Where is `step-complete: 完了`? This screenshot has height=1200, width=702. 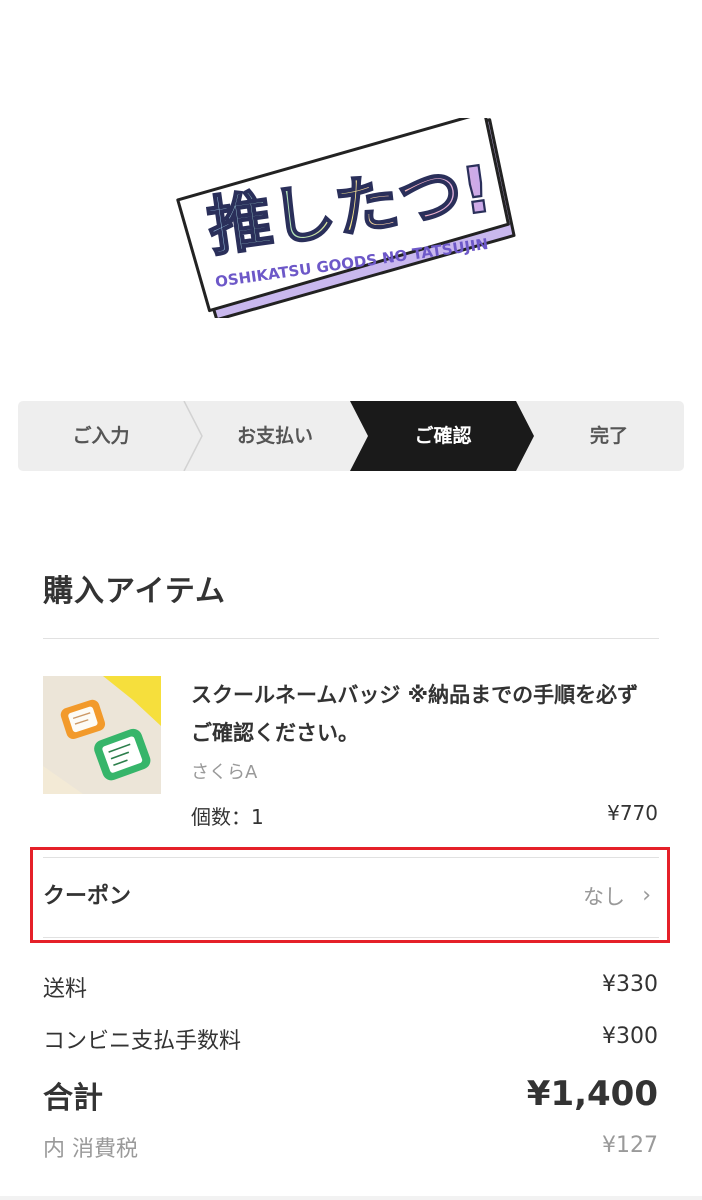 step-complete: 完了 is located at coordinates (608, 436).